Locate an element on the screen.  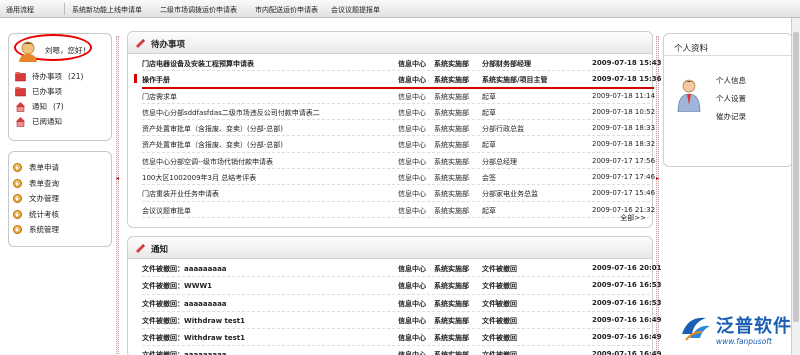
todo-row: 门店需求单 信息中心 系统实施部 起草 2009-07-18 11:14 is located at coordinates (398, 96).